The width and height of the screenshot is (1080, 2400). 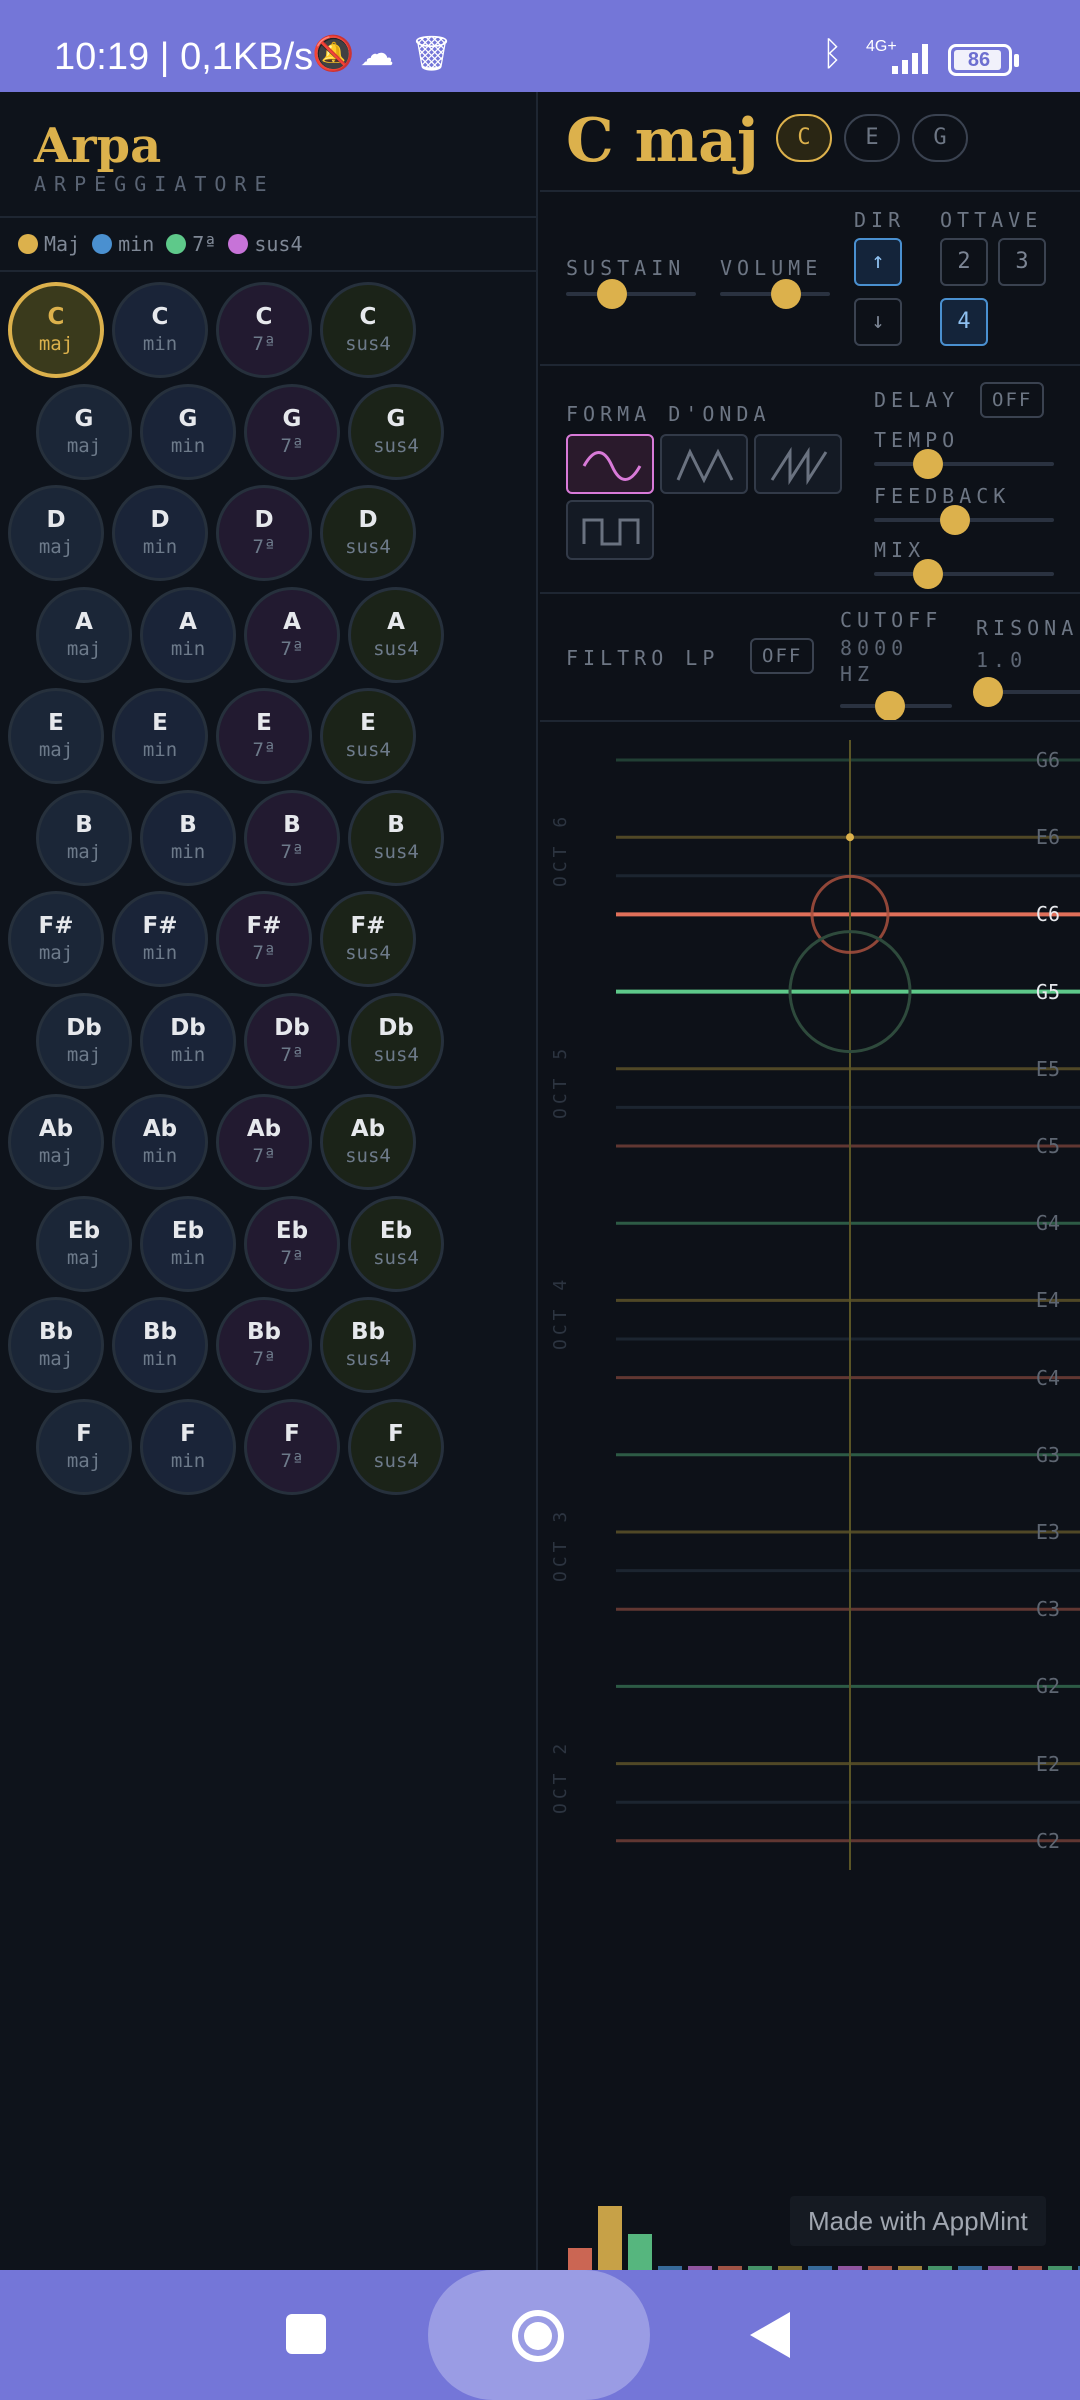 I want to click on mix-knob, so click(x=928, y=574).